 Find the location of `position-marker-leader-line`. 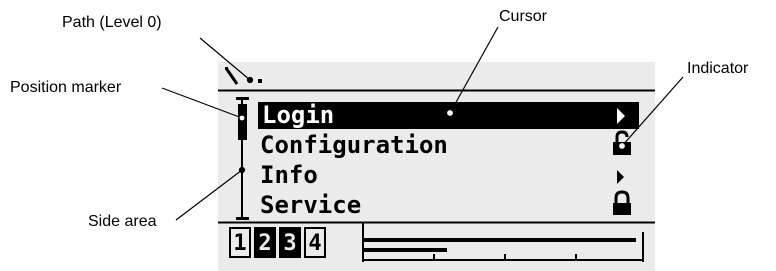

position-marker-leader-line is located at coordinates (202, 103).